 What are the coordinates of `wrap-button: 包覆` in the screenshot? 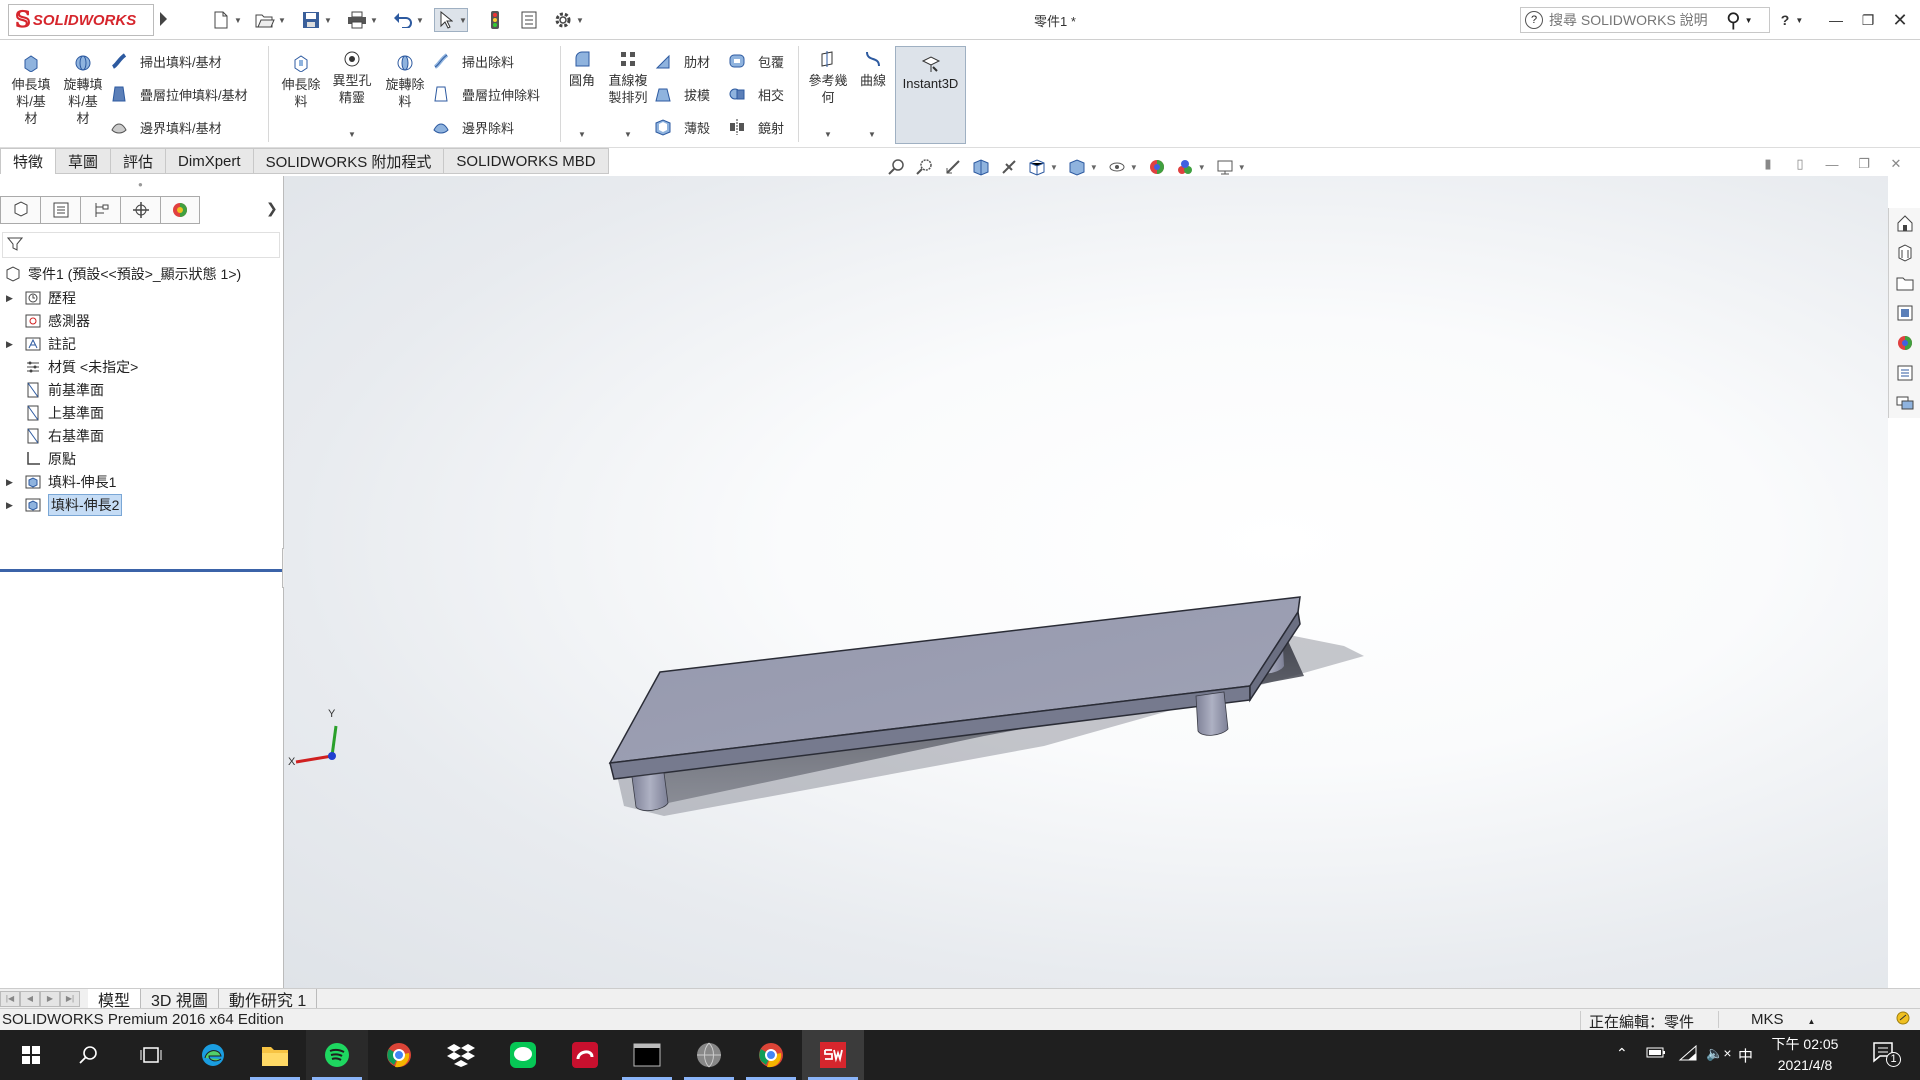 It's located at (756, 61).